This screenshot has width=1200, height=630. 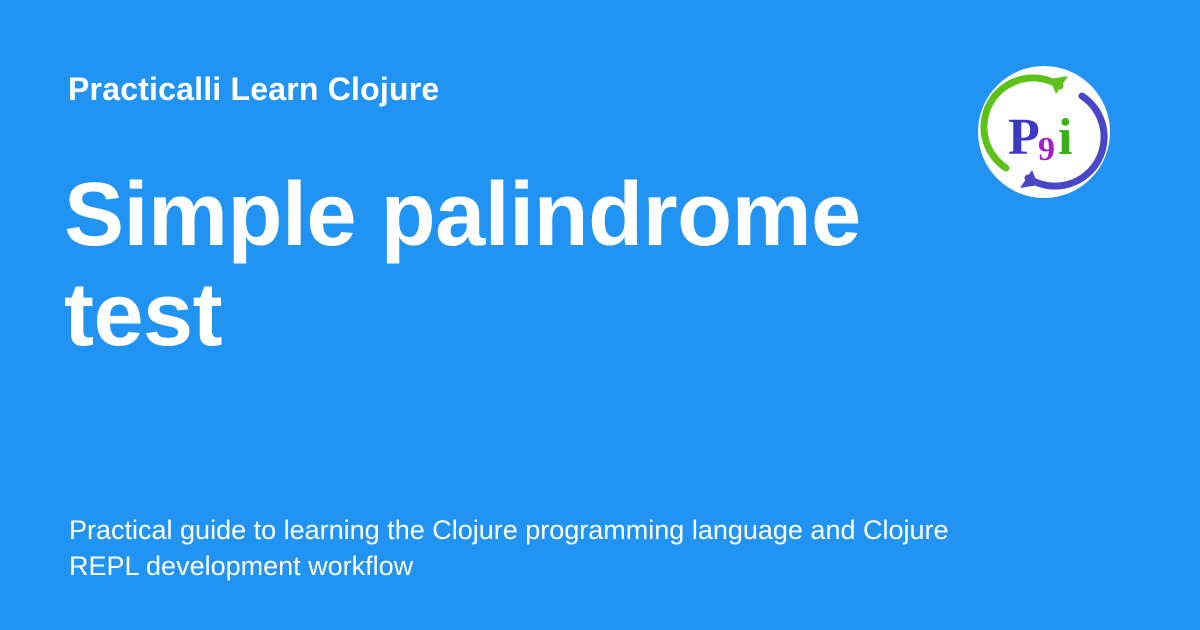 I want to click on logo-graphic: P 9 i, so click(x=1044, y=132).